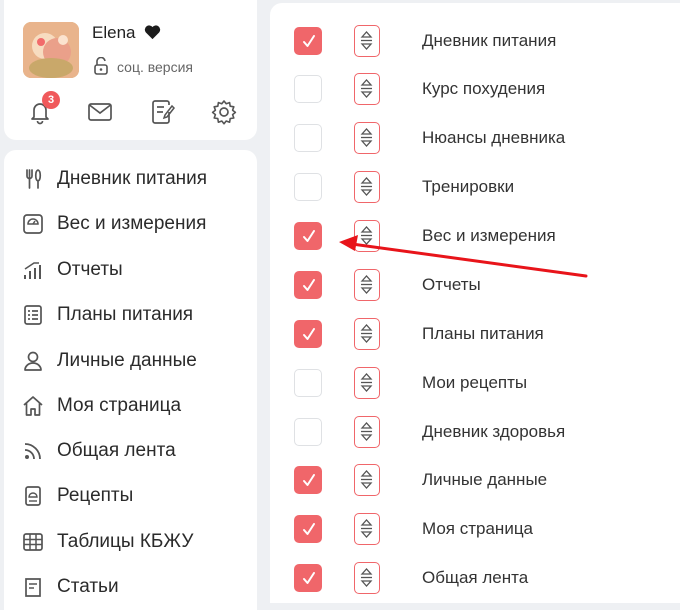 The width and height of the screenshot is (680, 610). What do you see at coordinates (489, 40) in the screenshot?
I see `row-label: Дневник питания` at bounding box center [489, 40].